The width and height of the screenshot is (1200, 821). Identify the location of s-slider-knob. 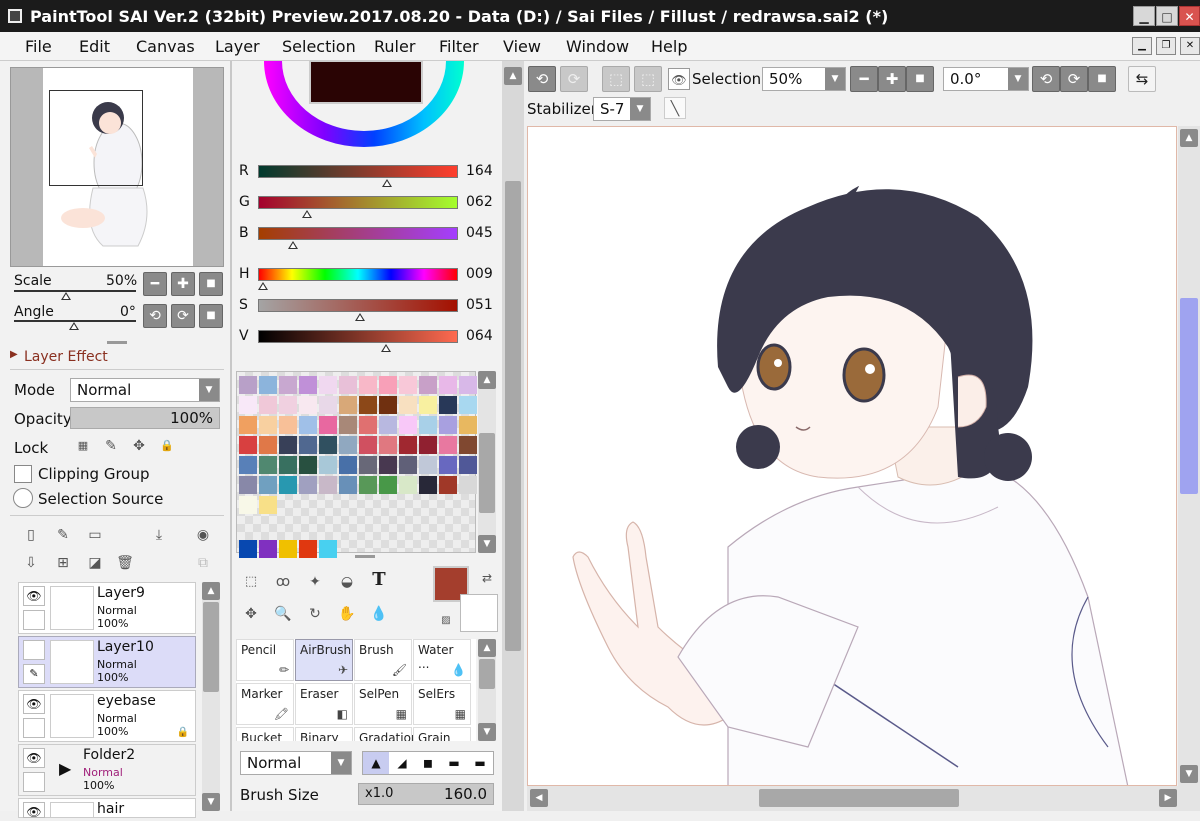
(360, 317).